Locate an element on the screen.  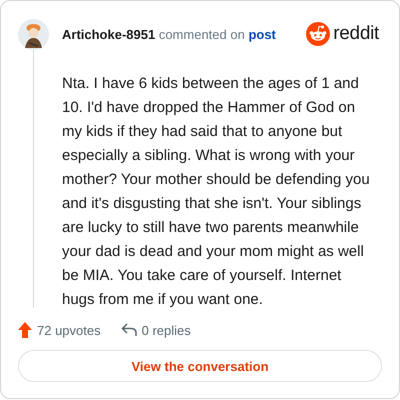
view-conversation-button: View the conversation is located at coordinates (200, 366).